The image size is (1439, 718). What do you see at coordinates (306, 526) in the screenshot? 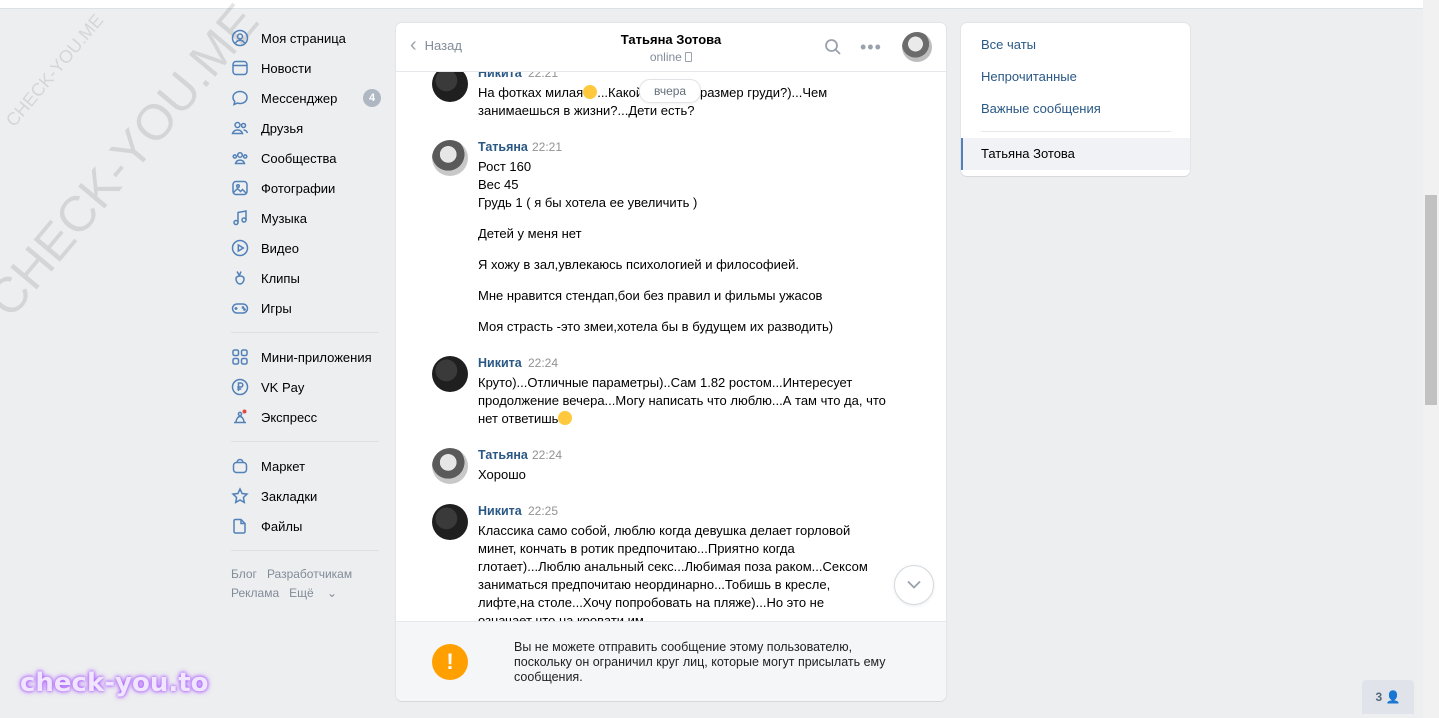
I see `sidebar-item-files: Файлы` at bounding box center [306, 526].